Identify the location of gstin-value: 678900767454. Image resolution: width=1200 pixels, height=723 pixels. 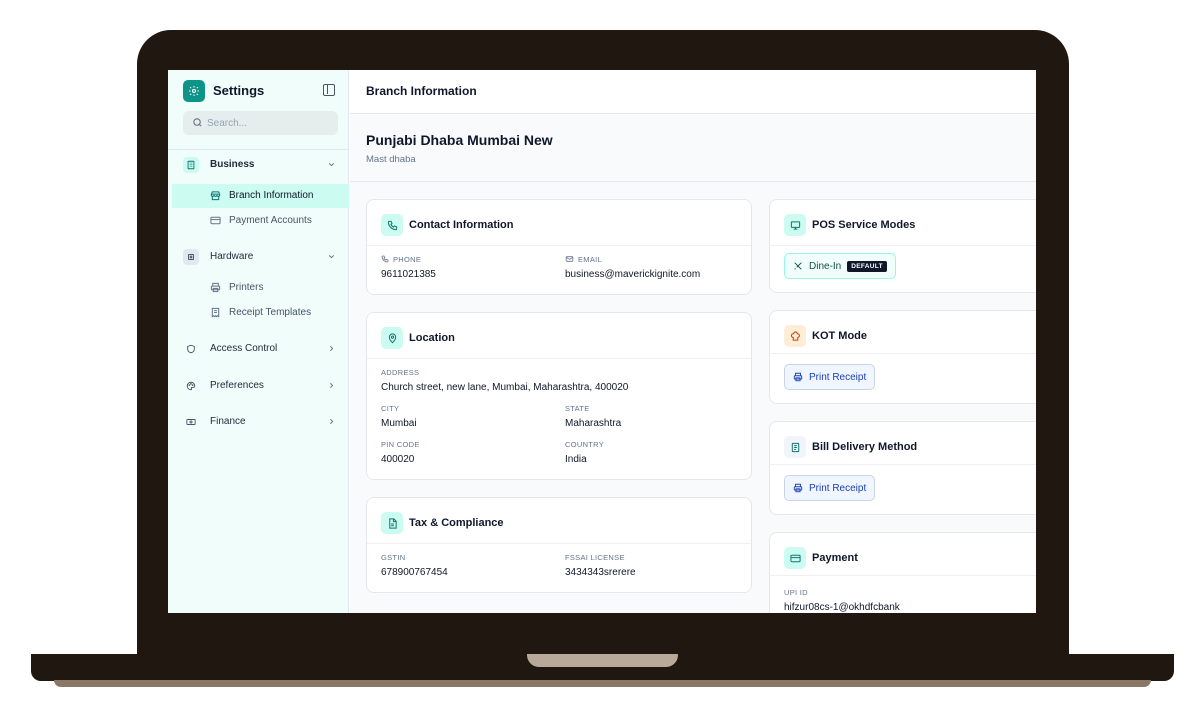
(414, 572).